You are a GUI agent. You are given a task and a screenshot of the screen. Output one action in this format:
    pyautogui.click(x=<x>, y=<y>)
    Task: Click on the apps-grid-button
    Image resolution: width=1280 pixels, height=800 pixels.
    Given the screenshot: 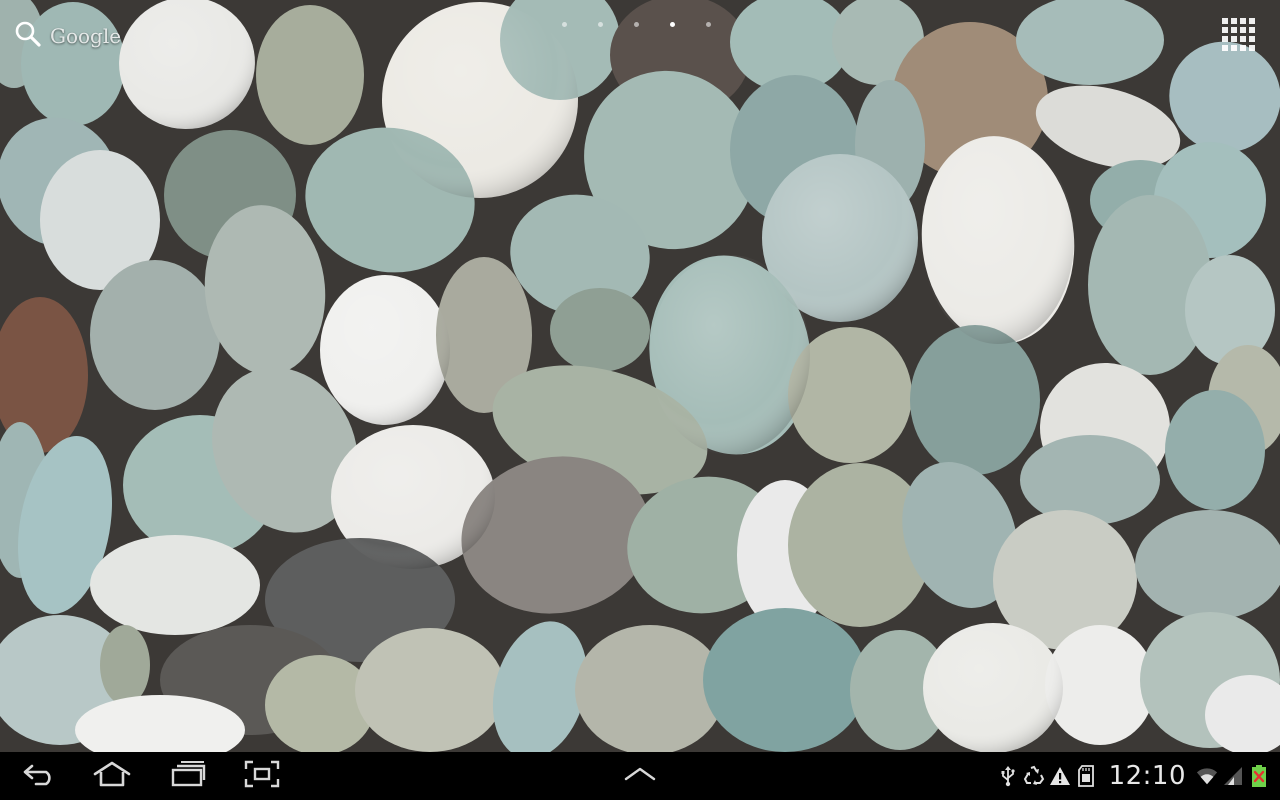 What is the action you would take?
    pyautogui.click(x=1240, y=35)
    